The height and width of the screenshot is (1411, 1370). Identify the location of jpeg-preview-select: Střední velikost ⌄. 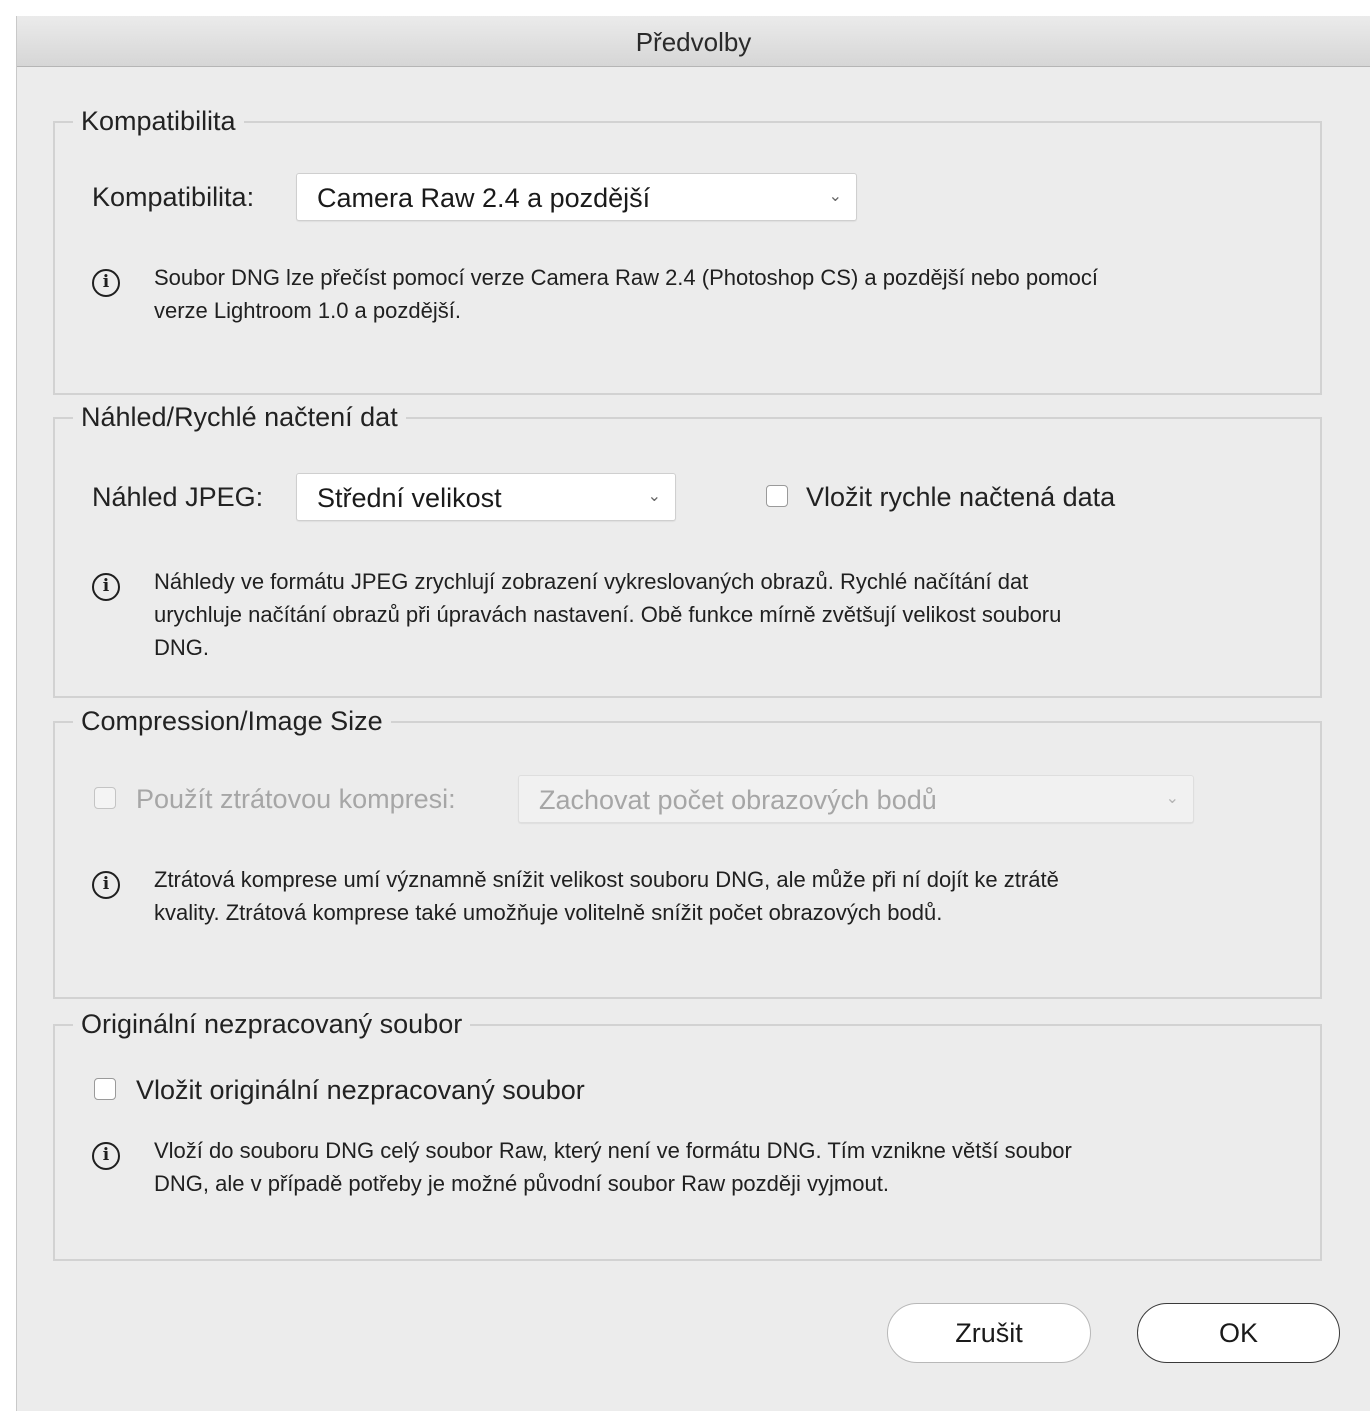
(486, 497).